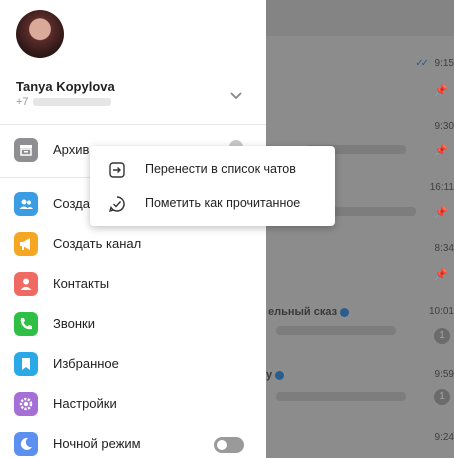 This screenshot has width=454, height=458. What do you see at coordinates (133, 404) in the screenshot?
I see `drawer-item-settings: Настройки` at bounding box center [133, 404].